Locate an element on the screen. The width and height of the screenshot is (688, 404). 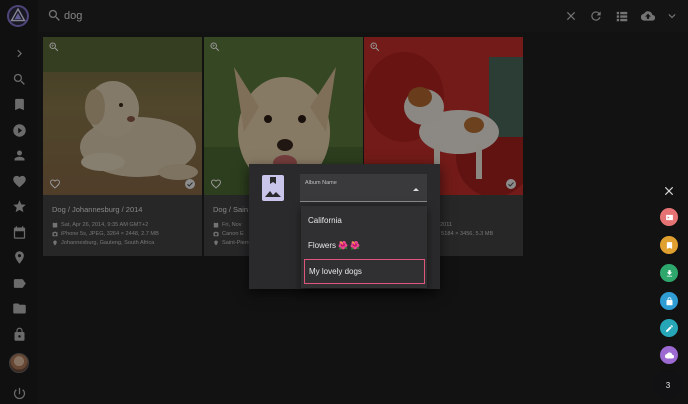
dropdown-arrow-icon is located at coordinates (416, 189).